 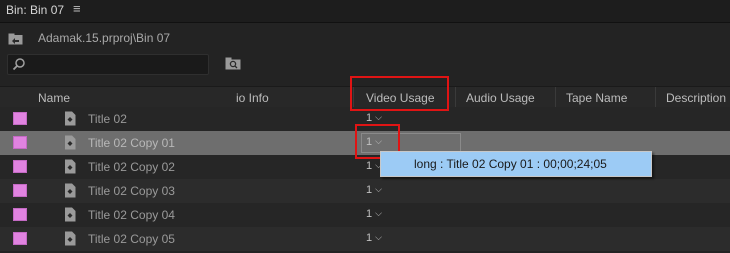 What do you see at coordinates (131, 143) in the screenshot?
I see `clip-name: Title 02 Copy 01` at bounding box center [131, 143].